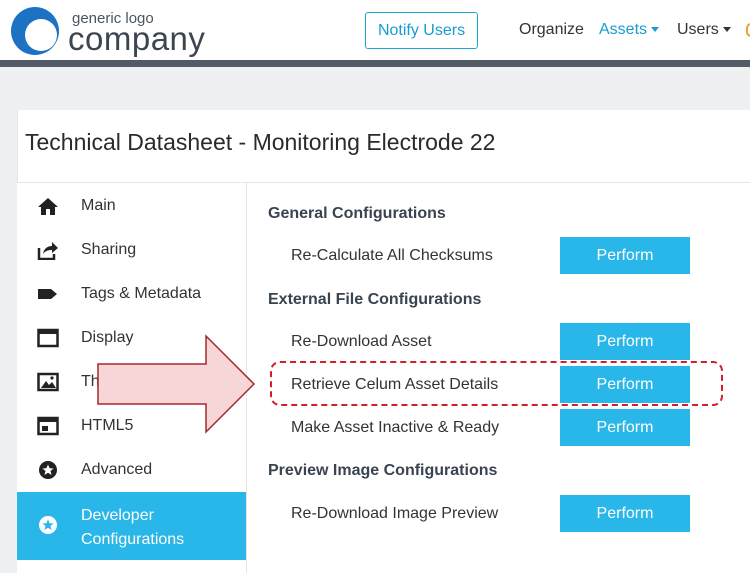 Image resolution: width=750 pixels, height=573 pixels. I want to click on nav-users-label: Users, so click(698, 29).